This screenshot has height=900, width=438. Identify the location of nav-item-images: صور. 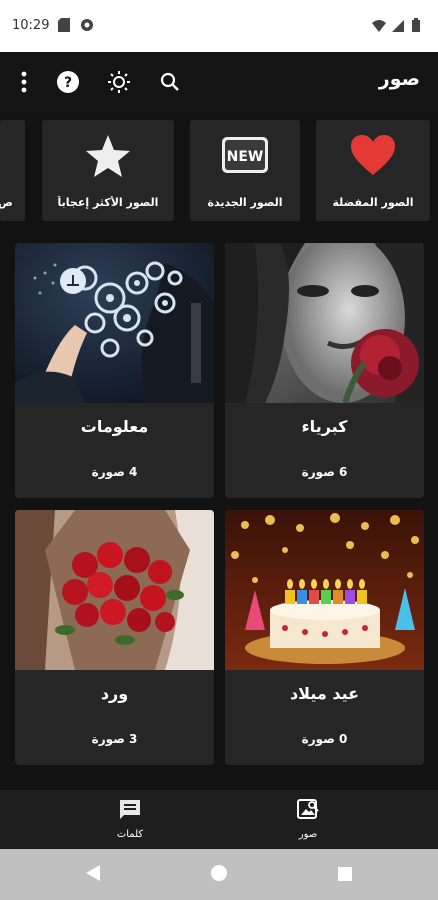
(308, 819).